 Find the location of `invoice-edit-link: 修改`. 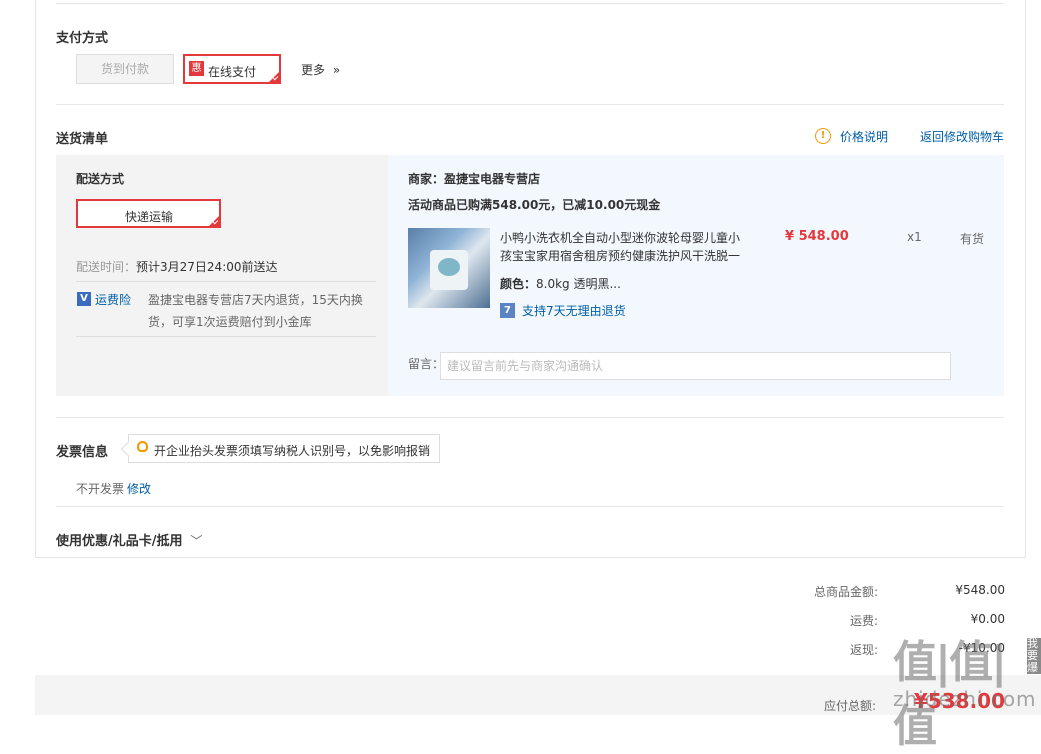

invoice-edit-link: 修改 is located at coordinates (139, 488).